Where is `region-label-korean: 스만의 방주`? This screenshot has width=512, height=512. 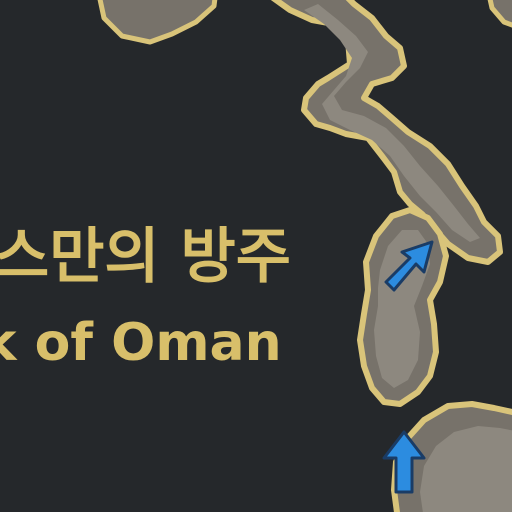 region-label-korean: 스만의 방주 is located at coordinates (145, 257).